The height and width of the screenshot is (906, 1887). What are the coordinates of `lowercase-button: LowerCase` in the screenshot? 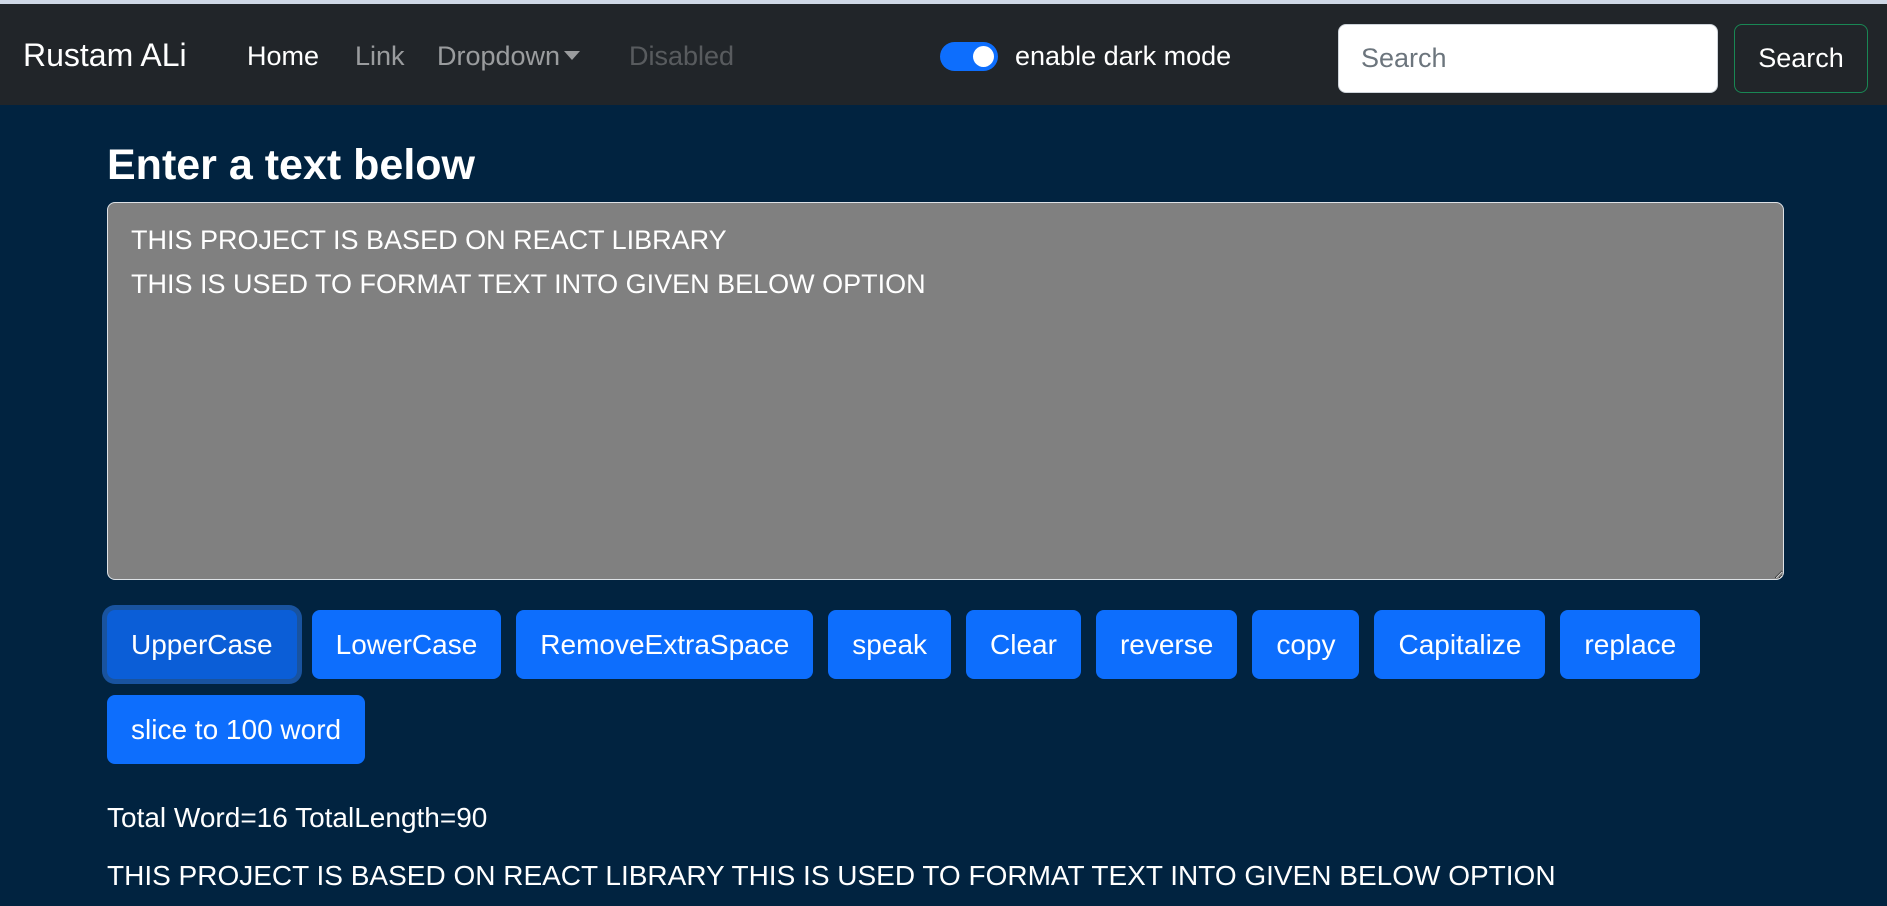 It's located at (406, 644).